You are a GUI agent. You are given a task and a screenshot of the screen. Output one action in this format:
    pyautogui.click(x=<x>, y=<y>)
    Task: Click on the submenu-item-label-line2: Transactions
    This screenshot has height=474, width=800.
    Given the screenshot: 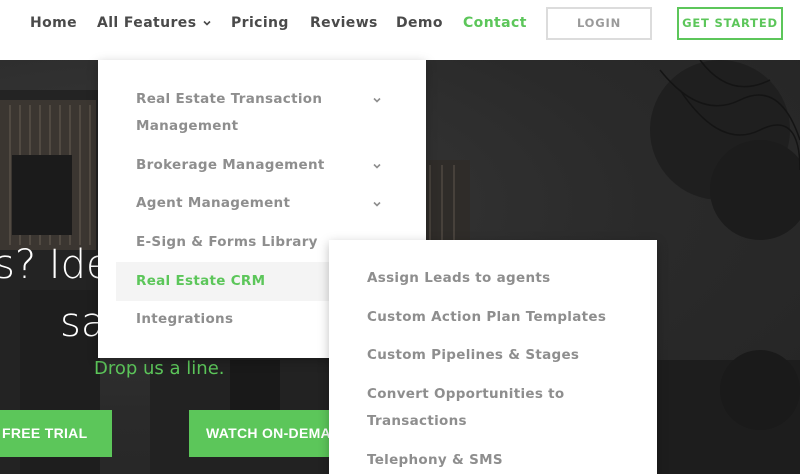 What is the action you would take?
    pyautogui.click(x=417, y=421)
    